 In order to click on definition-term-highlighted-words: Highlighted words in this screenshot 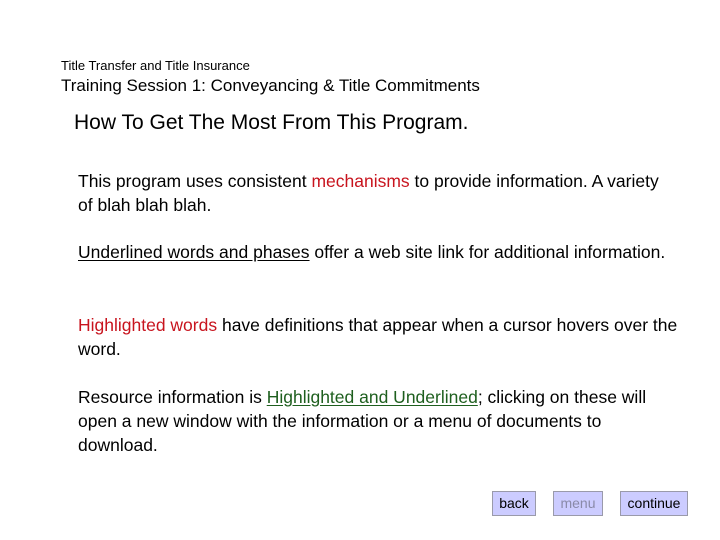, I will do `click(147, 325)`.